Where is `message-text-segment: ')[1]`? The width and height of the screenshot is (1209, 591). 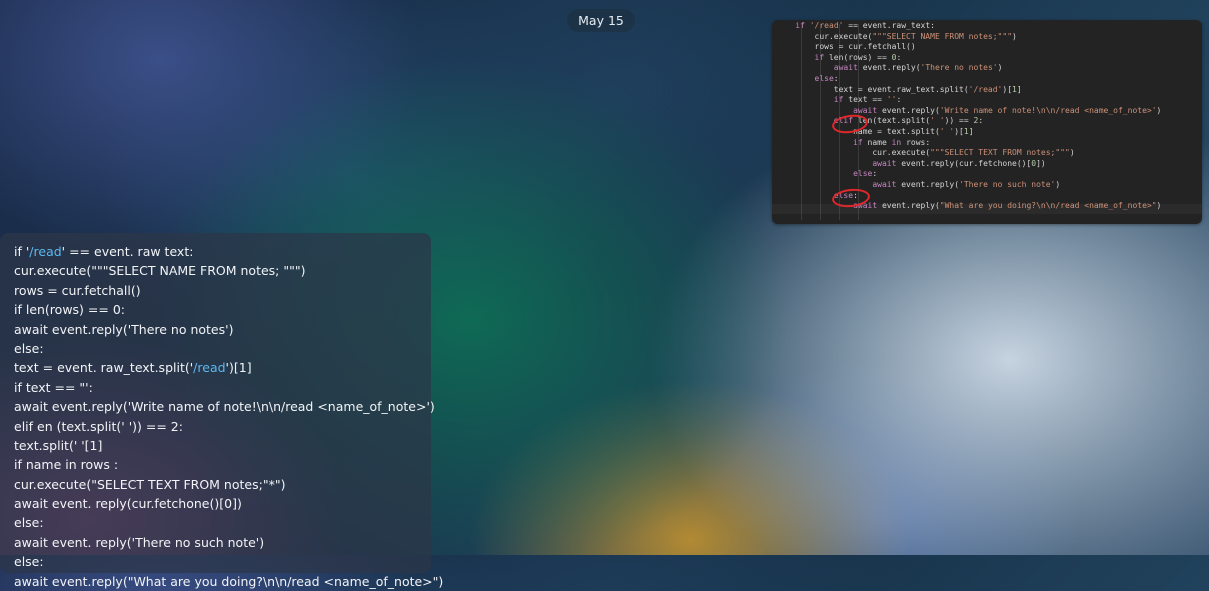 message-text-segment: ')[1] is located at coordinates (238, 368).